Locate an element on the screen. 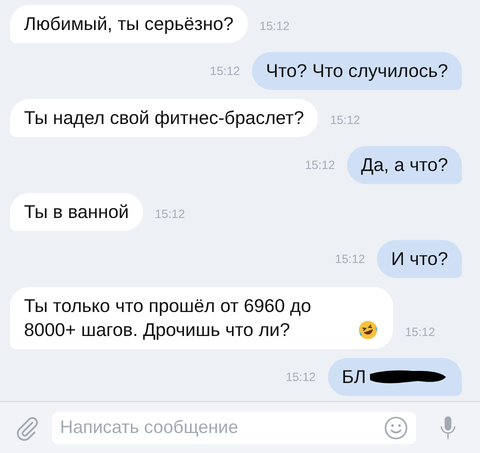  message-text: Любимый, ты серьёзно? is located at coordinates (129, 24).